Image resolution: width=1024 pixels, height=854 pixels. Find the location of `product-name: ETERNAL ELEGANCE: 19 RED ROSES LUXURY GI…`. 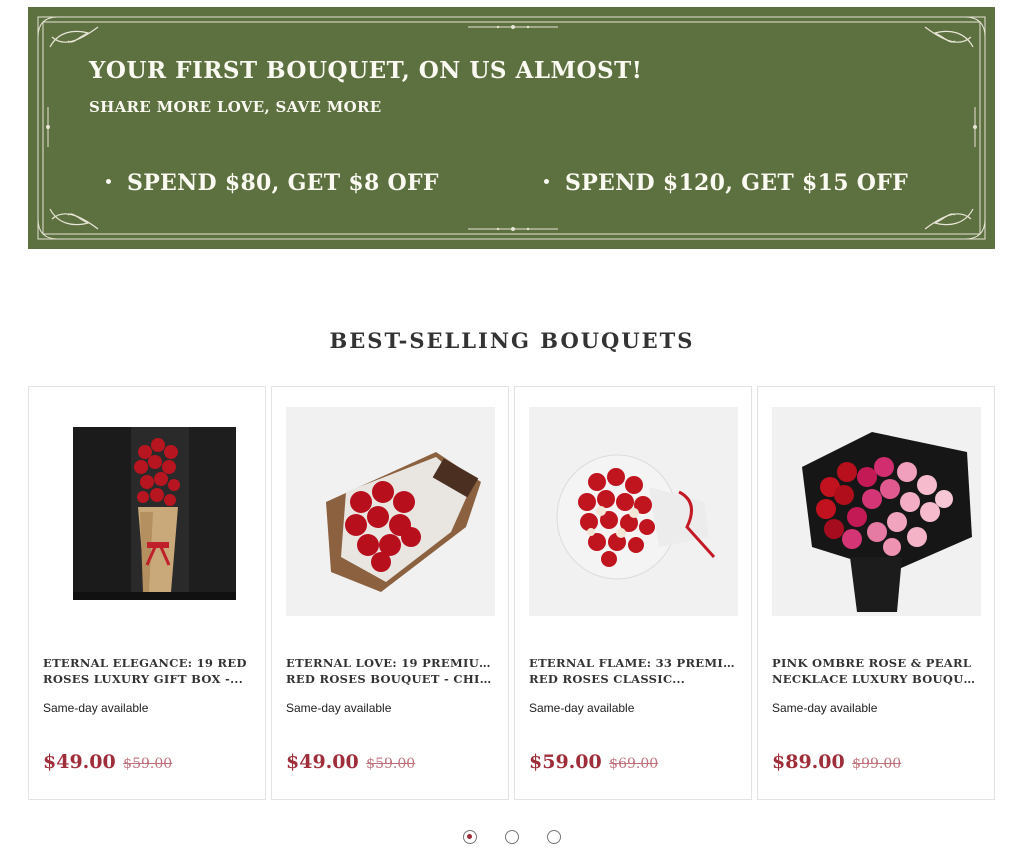

product-name: ETERNAL ELEGANCE: 19 RED ROSES LUXURY GI… is located at coordinates (146, 671).